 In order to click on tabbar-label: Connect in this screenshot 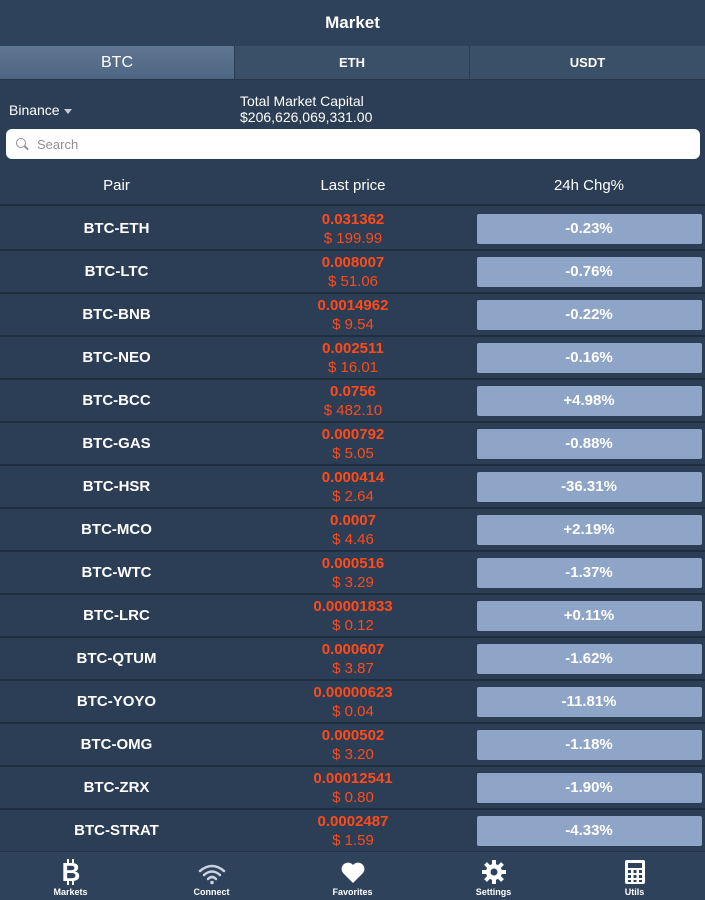, I will do `click(211, 892)`.